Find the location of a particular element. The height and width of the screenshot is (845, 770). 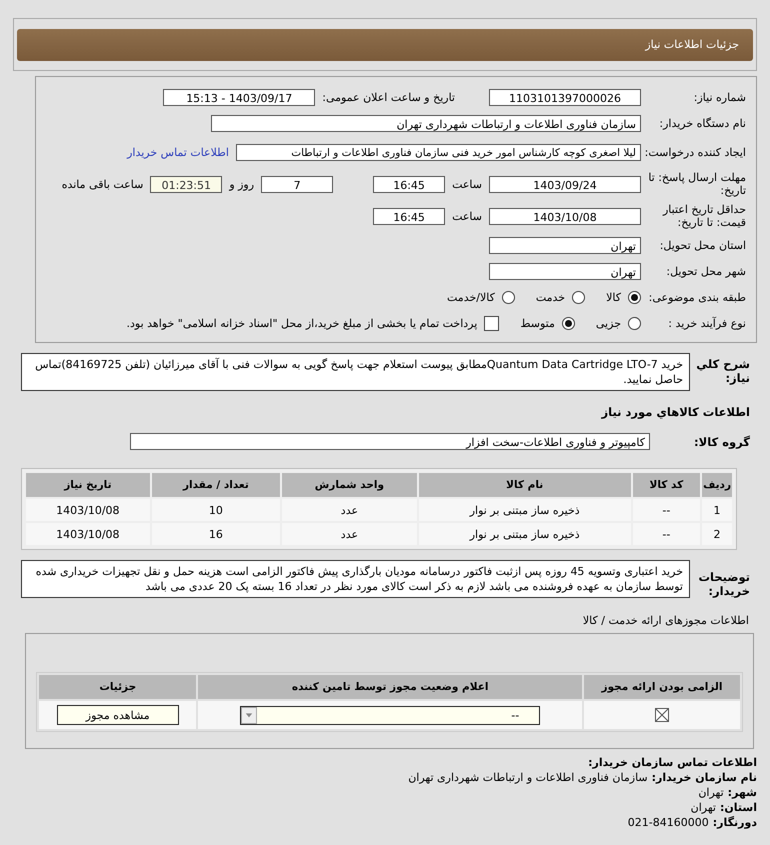

checkbox-label: پرداخت تمام یا بخشی از مبلغ خرید،از محل "اسناد خزانه اسلامی" خواهد بود. is located at coordinates (302, 323).